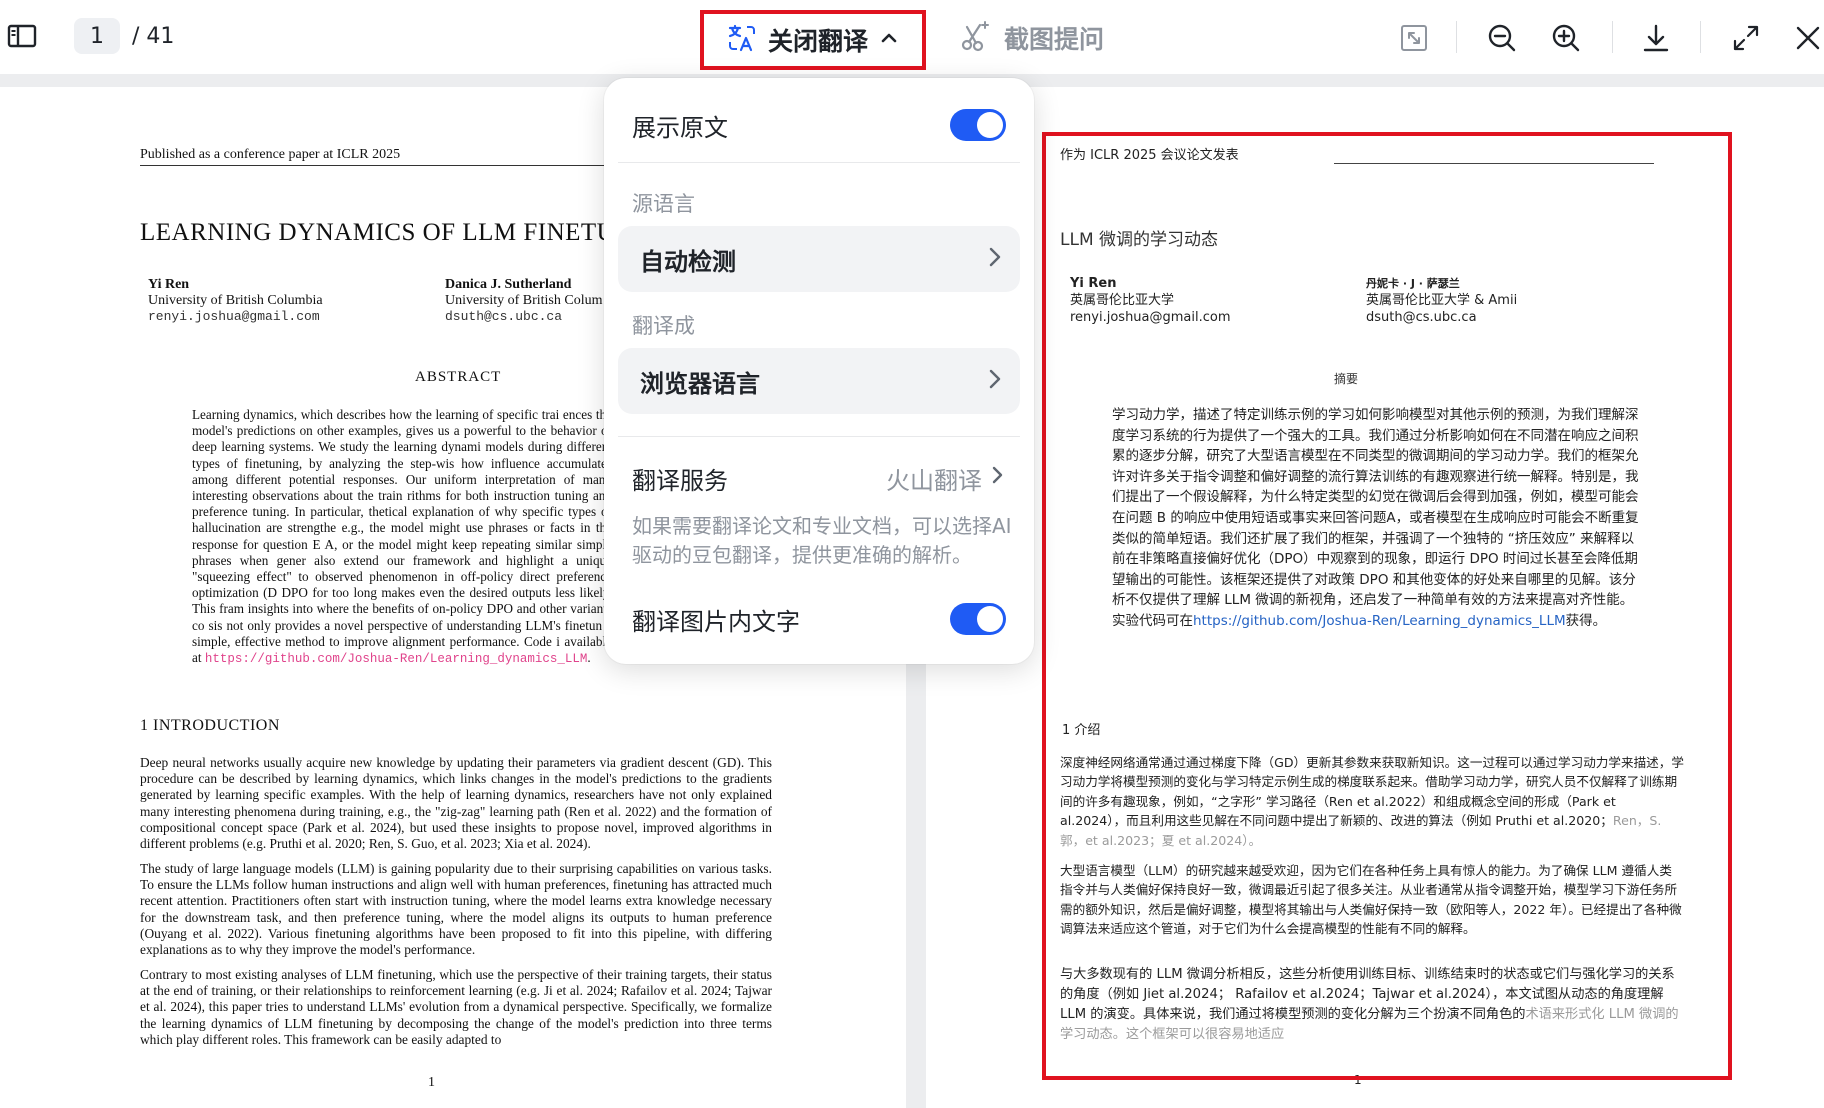 The height and width of the screenshot is (1108, 1824). I want to click on abstract-heading: ABSTRACT, so click(458, 377).